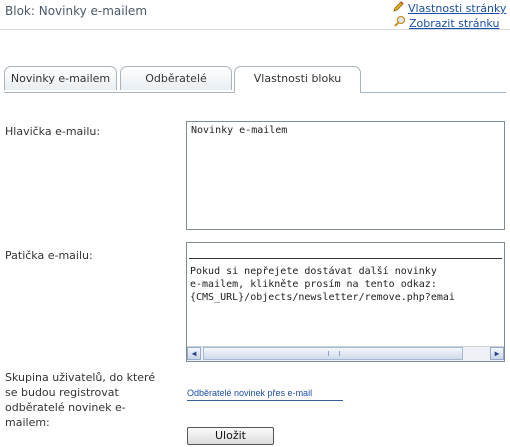  I want to click on magnifier-icon, so click(400, 22).